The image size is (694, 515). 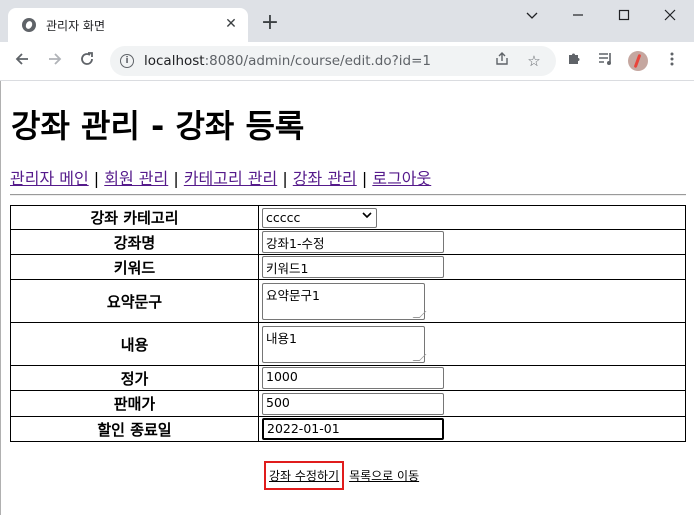 What do you see at coordinates (353, 378) in the screenshot?
I see `price-input: 1000` at bounding box center [353, 378].